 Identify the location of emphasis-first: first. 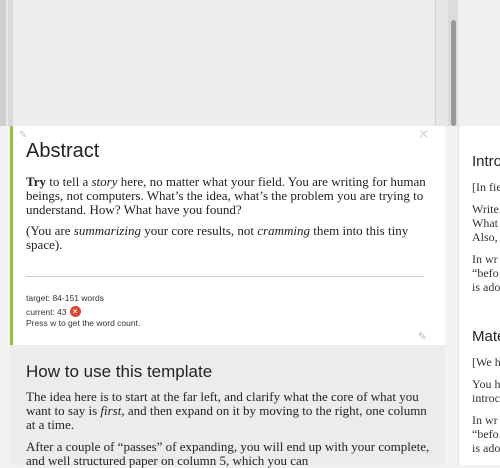
(111, 410).